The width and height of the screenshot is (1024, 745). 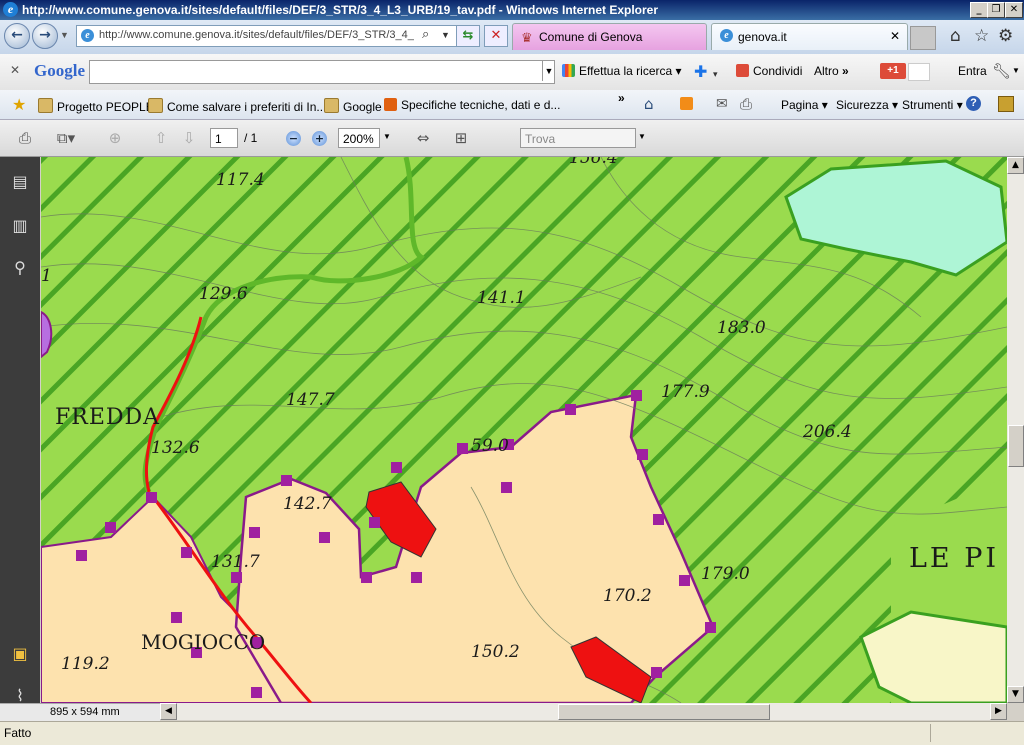 I want to click on google-search-button: Effettua la ricerca ▾, so click(x=622, y=71).